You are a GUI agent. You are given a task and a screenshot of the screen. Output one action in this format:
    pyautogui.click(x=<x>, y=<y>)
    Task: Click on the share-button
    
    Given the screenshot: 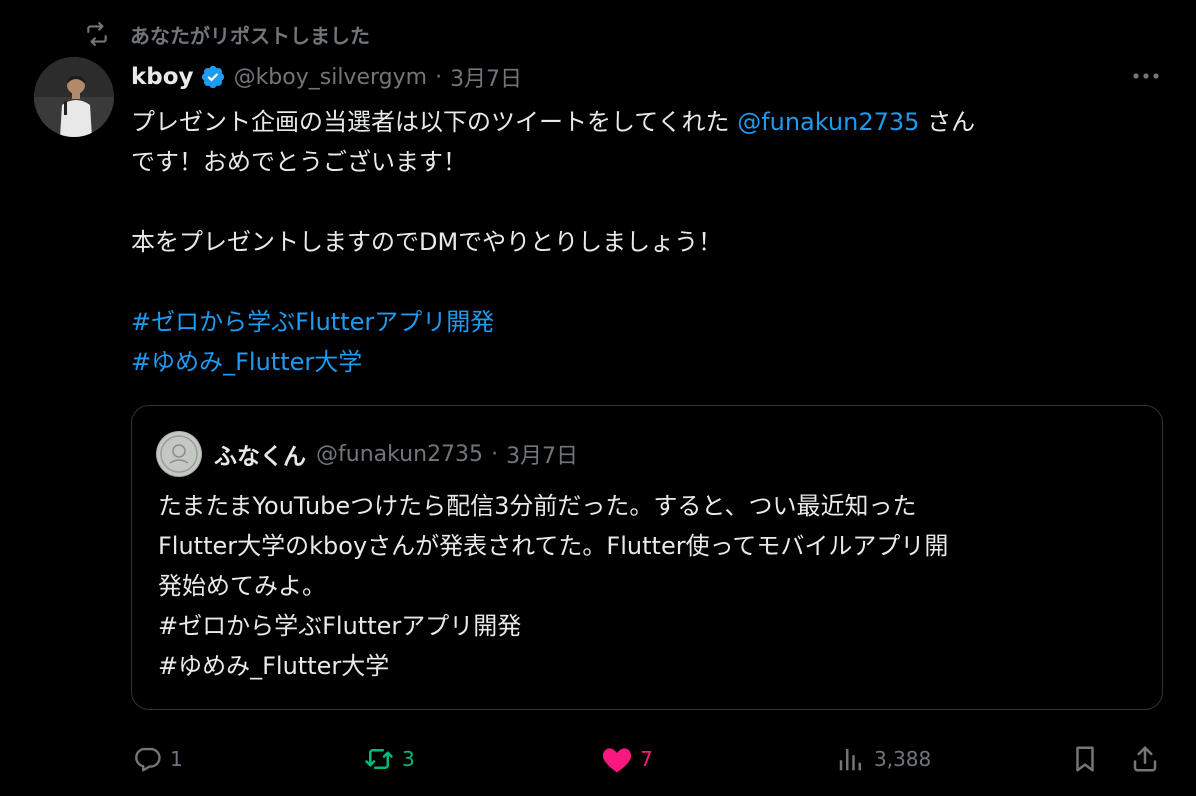 What is the action you would take?
    pyautogui.click(x=1145, y=759)
    